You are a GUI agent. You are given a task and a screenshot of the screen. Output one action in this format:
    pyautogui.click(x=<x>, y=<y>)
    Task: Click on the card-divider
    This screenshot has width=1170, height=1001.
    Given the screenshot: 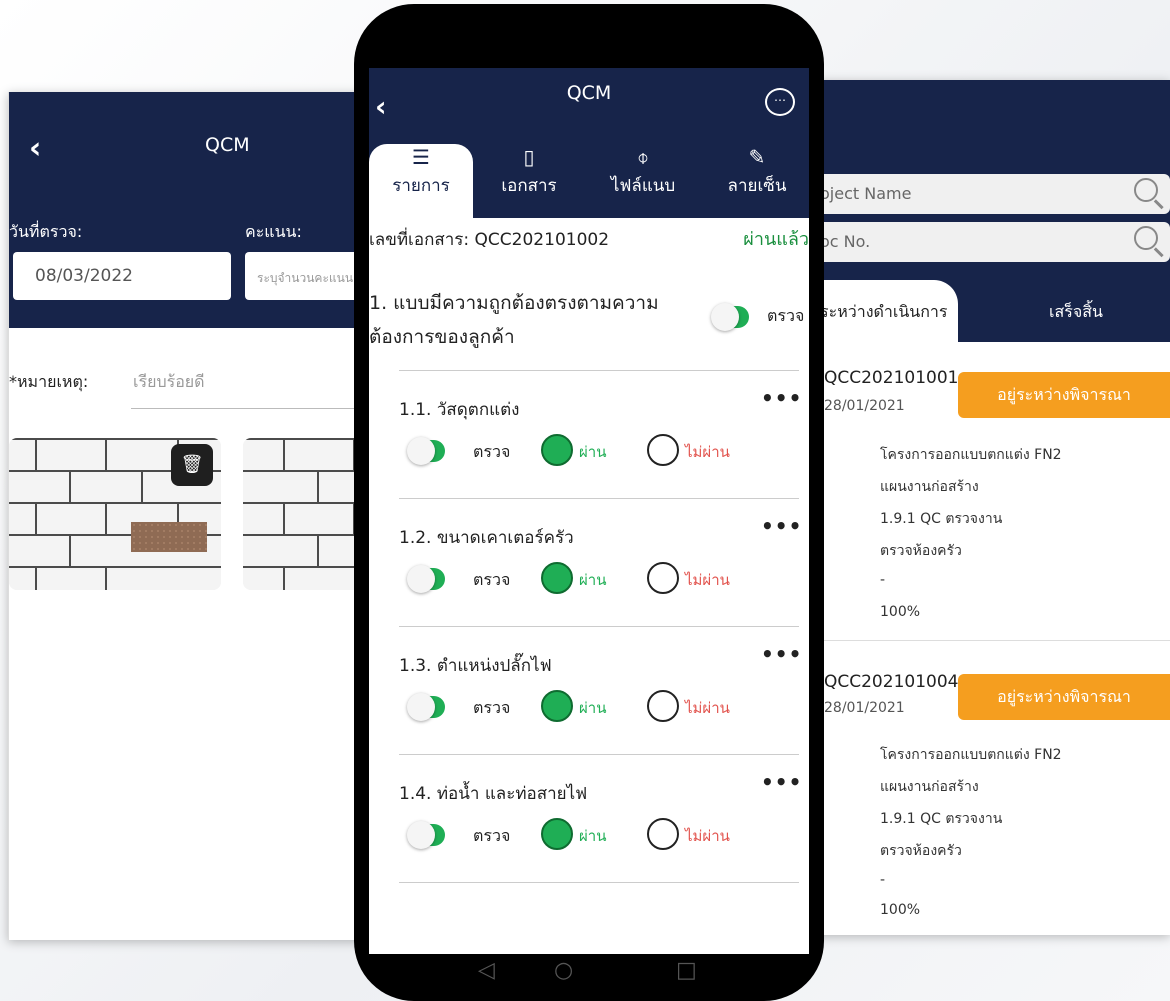 What is the action you would take?
    pyautogui.click(x=985, y=640)
    